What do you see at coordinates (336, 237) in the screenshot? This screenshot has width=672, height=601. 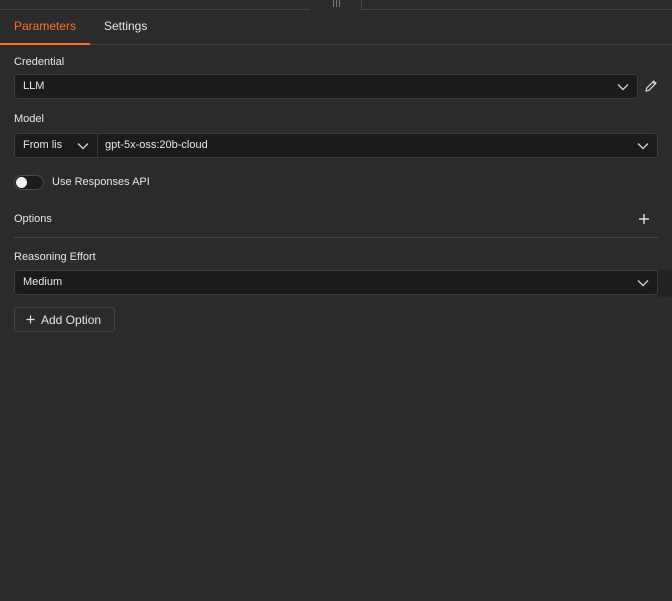 I see `options-divider` at bounding box center [336, 237].